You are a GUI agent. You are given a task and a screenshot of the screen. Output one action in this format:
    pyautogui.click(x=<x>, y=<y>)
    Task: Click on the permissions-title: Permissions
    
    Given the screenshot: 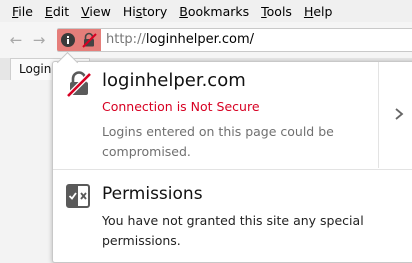 What is the action you would take?
    pyautogui.click(x=152, y=194)
    